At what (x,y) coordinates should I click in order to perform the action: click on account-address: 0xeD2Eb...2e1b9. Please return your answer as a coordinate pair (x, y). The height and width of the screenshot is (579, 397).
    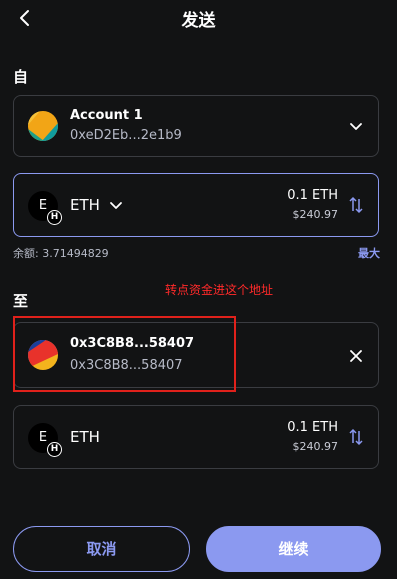
    Looking at the image, I should click on (126, 135).